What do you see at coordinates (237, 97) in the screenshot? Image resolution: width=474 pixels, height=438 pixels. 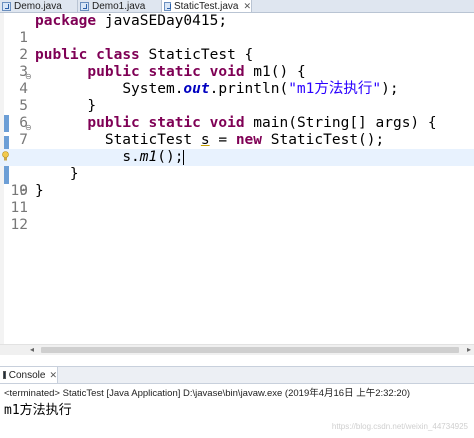 I see `code-line: 5 System.out.println("m1方法执行");` at bounding box center [237, 97].